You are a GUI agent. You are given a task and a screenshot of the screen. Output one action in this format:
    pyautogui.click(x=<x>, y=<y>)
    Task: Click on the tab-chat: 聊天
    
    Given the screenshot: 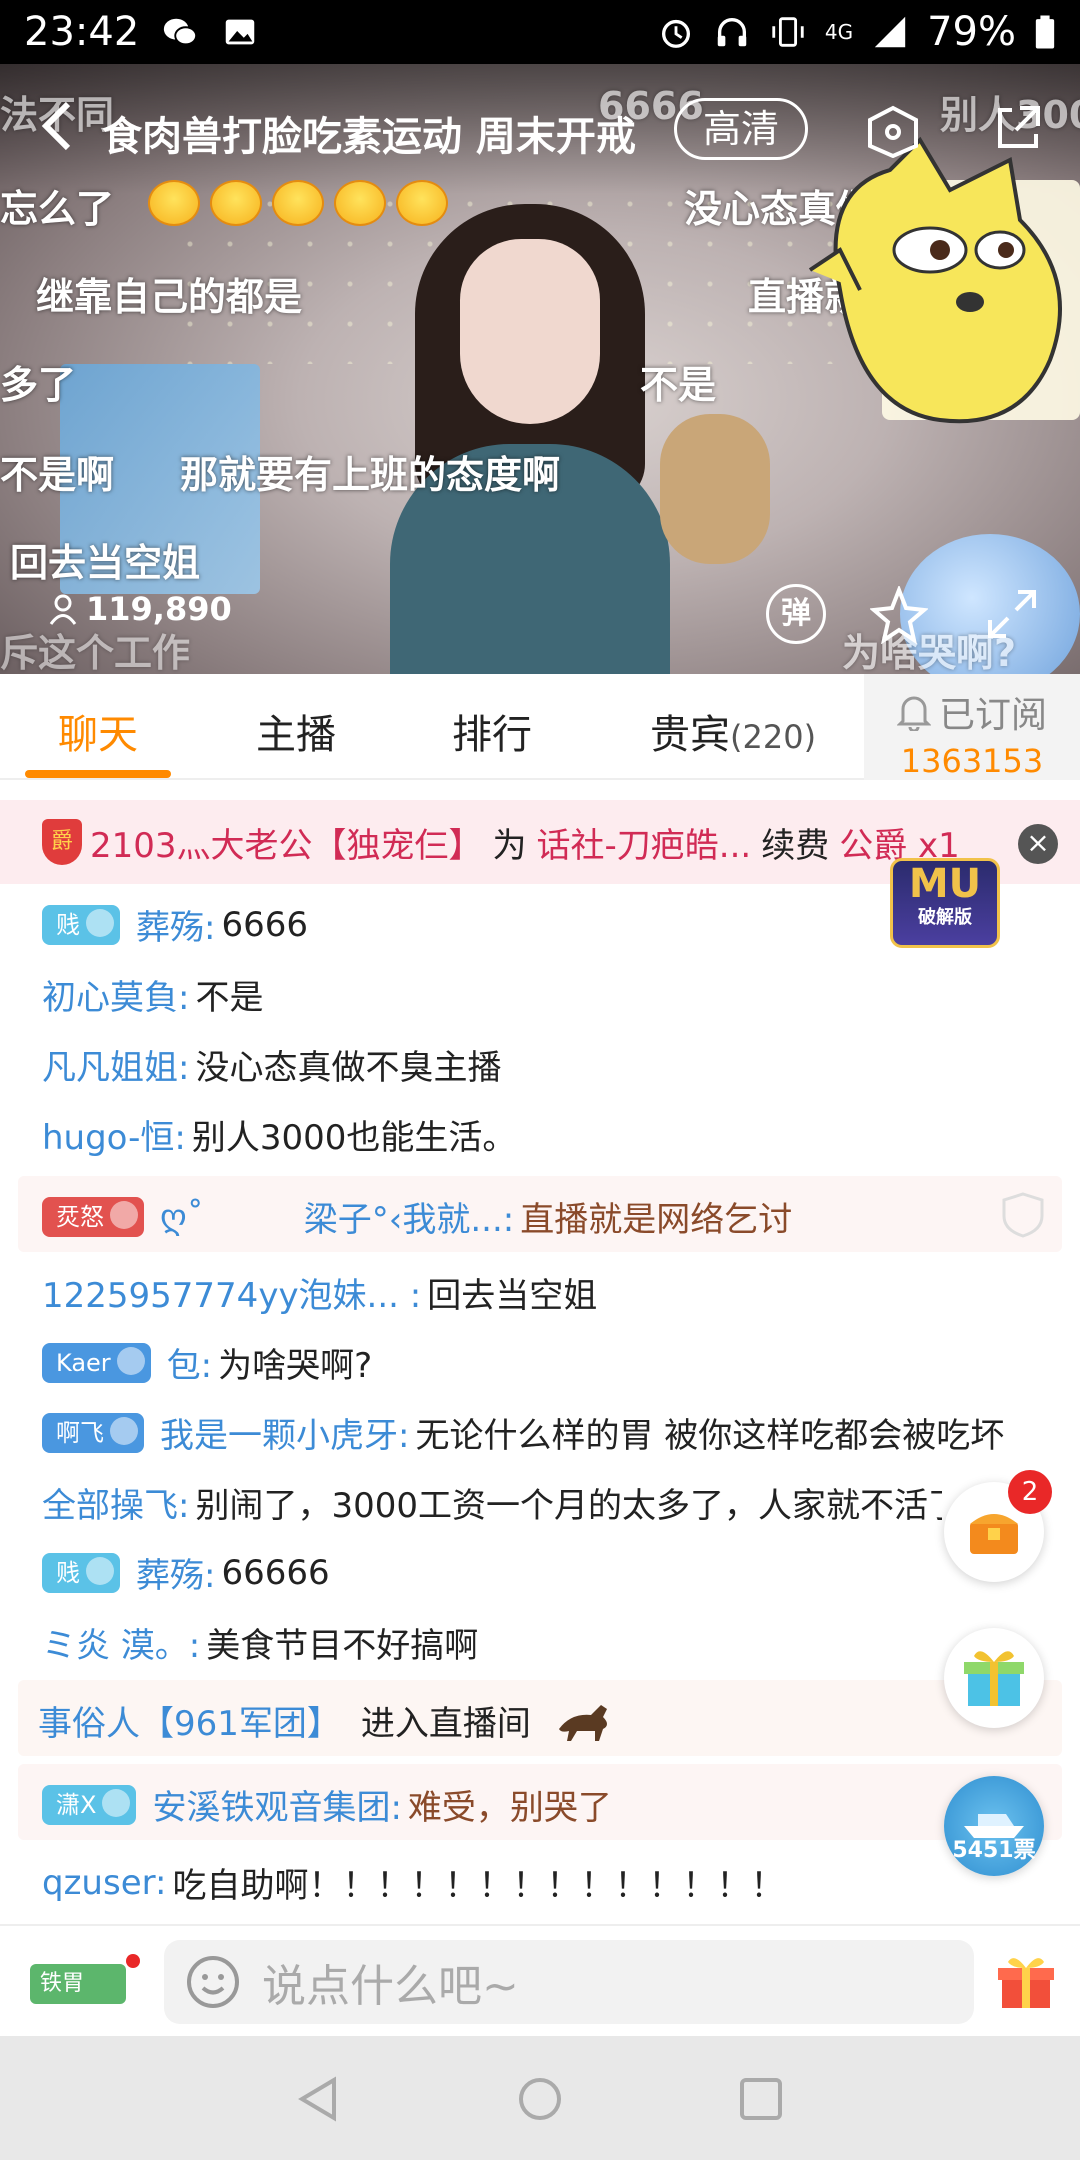 What is the action you would take?
    pyautogui.click(x=98, y=731)
    